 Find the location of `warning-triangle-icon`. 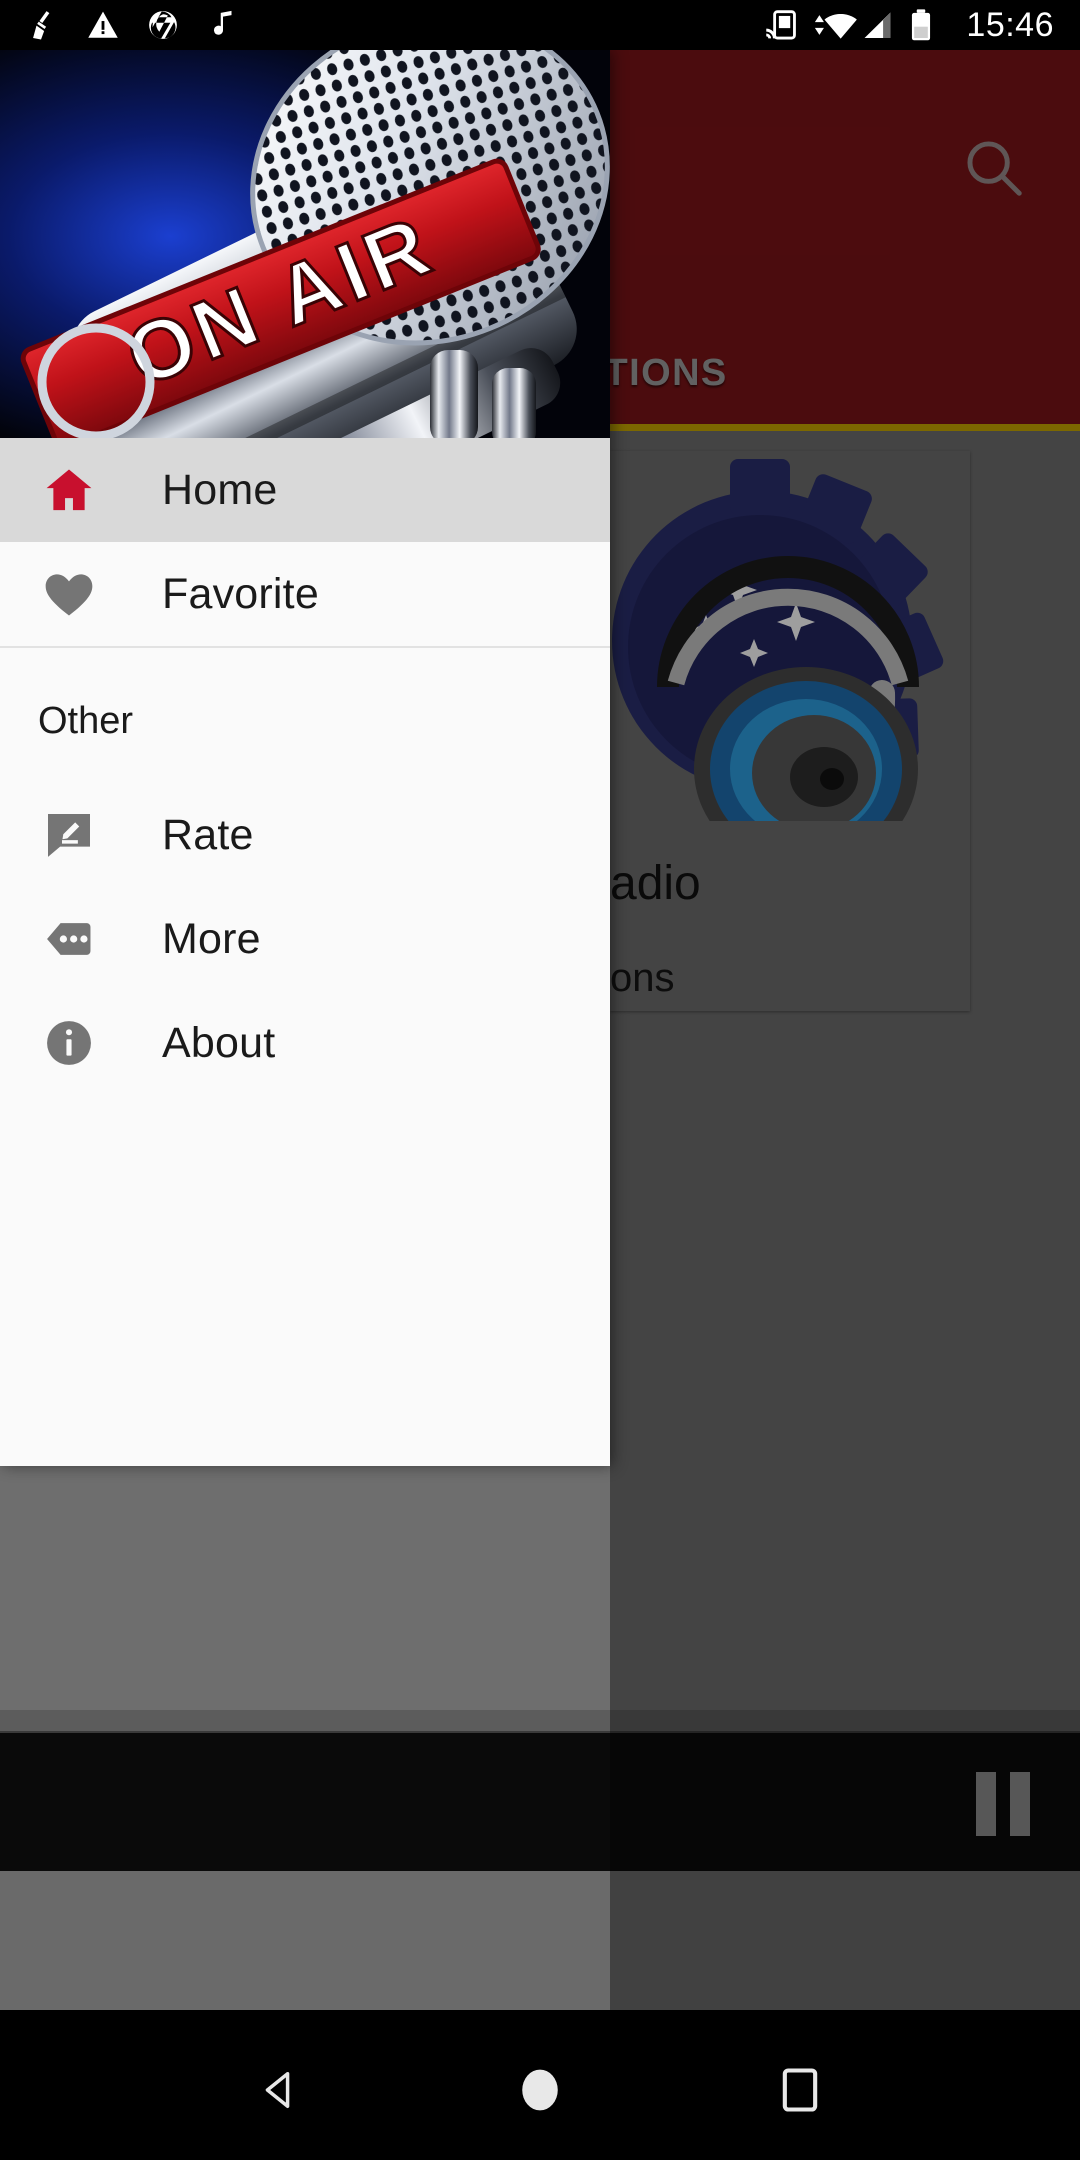

warning-triangle-icon is located at coordinates (103, 25).